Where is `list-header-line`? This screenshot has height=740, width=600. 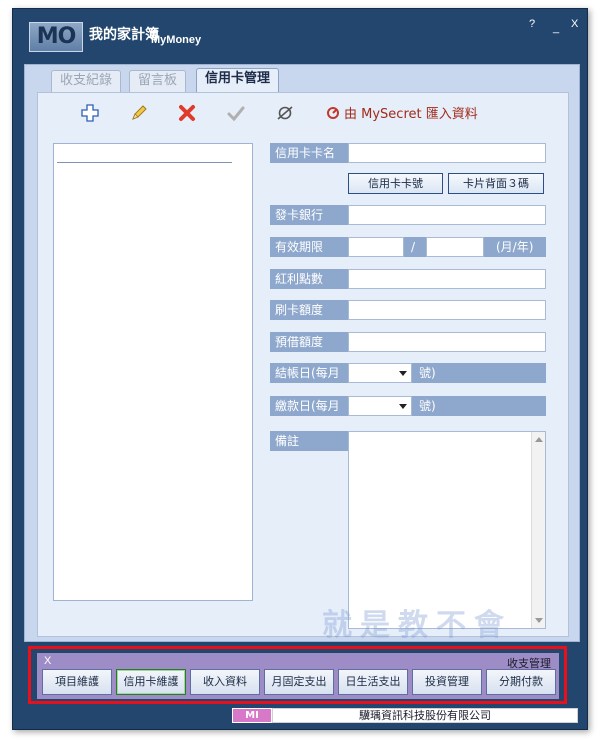
list-header-line is located at coordinates (144, 162).